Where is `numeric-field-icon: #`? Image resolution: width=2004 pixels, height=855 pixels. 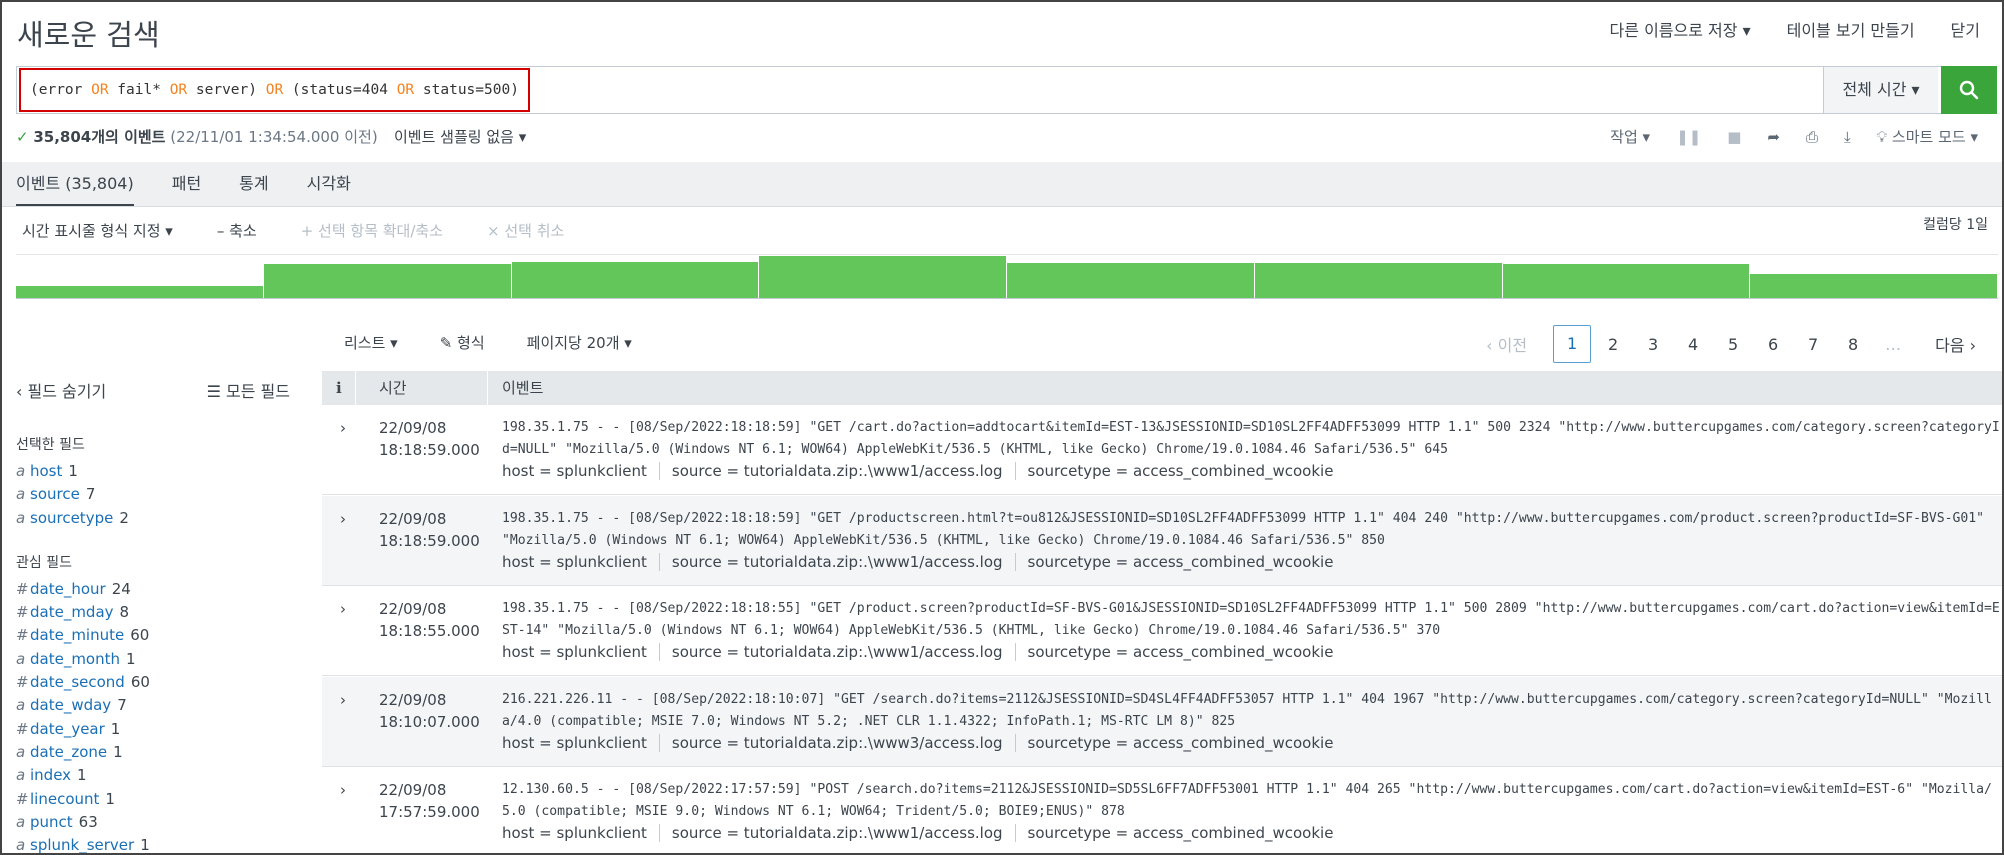
numeric-field-icon: # is located at coordinates (22, 728).